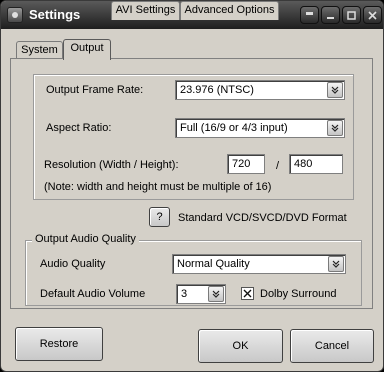 The height and width of the screenshot is (372, 384). Describe the element at coordinates (234, 128) in the screenshot. I see `aspect-ratio-value: Full (16/9 or 4/3 input)` at that location.